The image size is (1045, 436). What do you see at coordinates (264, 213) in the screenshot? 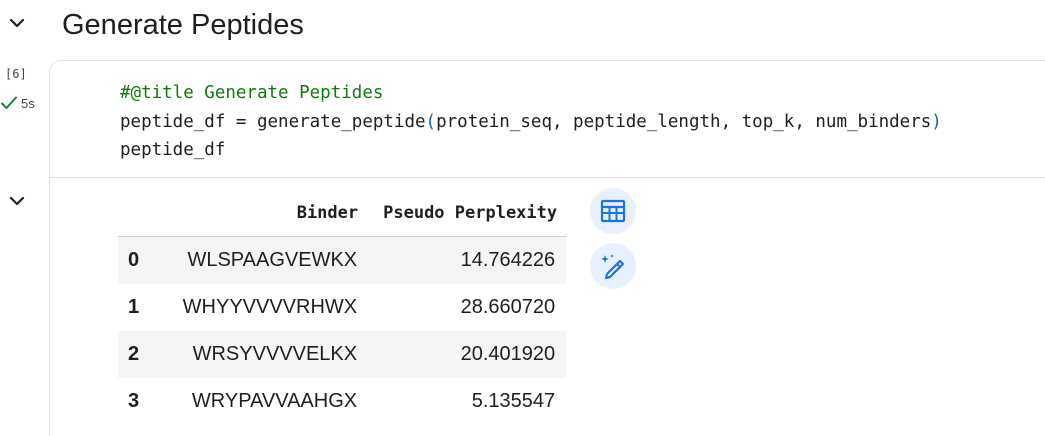
I see `column-header-binder: Binder` at bounding box center [264, 213].